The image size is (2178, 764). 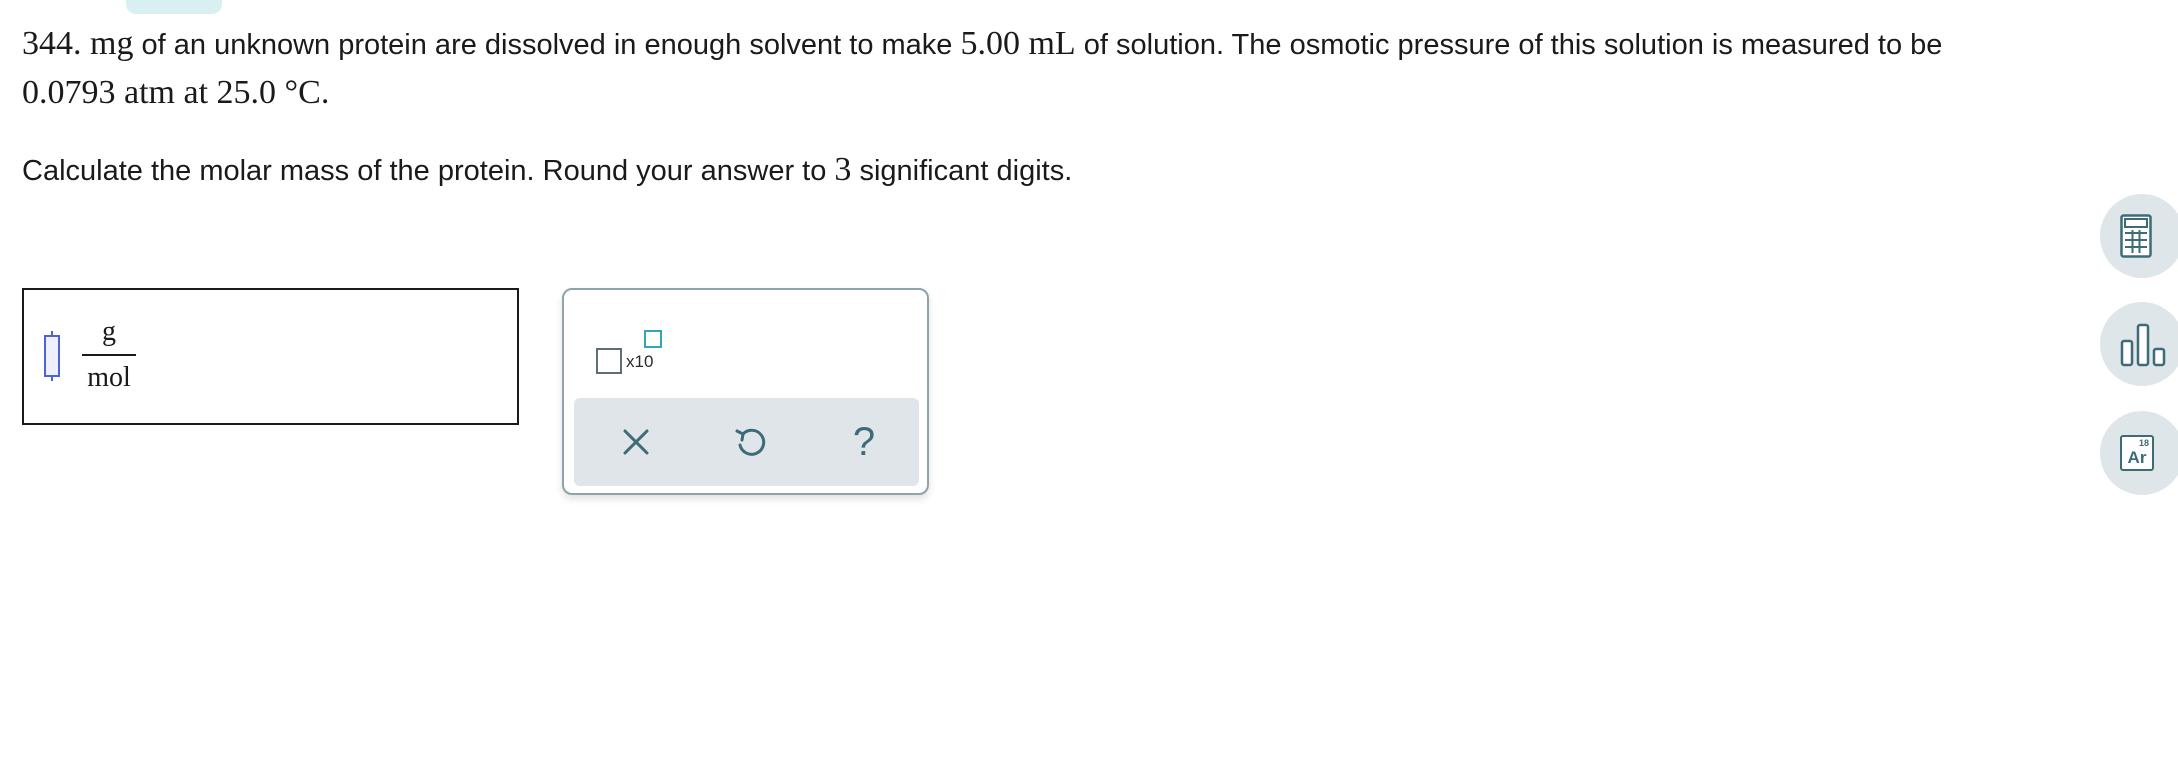 I want to click on sig-figs-value: 3, so click(x=843, y=169).